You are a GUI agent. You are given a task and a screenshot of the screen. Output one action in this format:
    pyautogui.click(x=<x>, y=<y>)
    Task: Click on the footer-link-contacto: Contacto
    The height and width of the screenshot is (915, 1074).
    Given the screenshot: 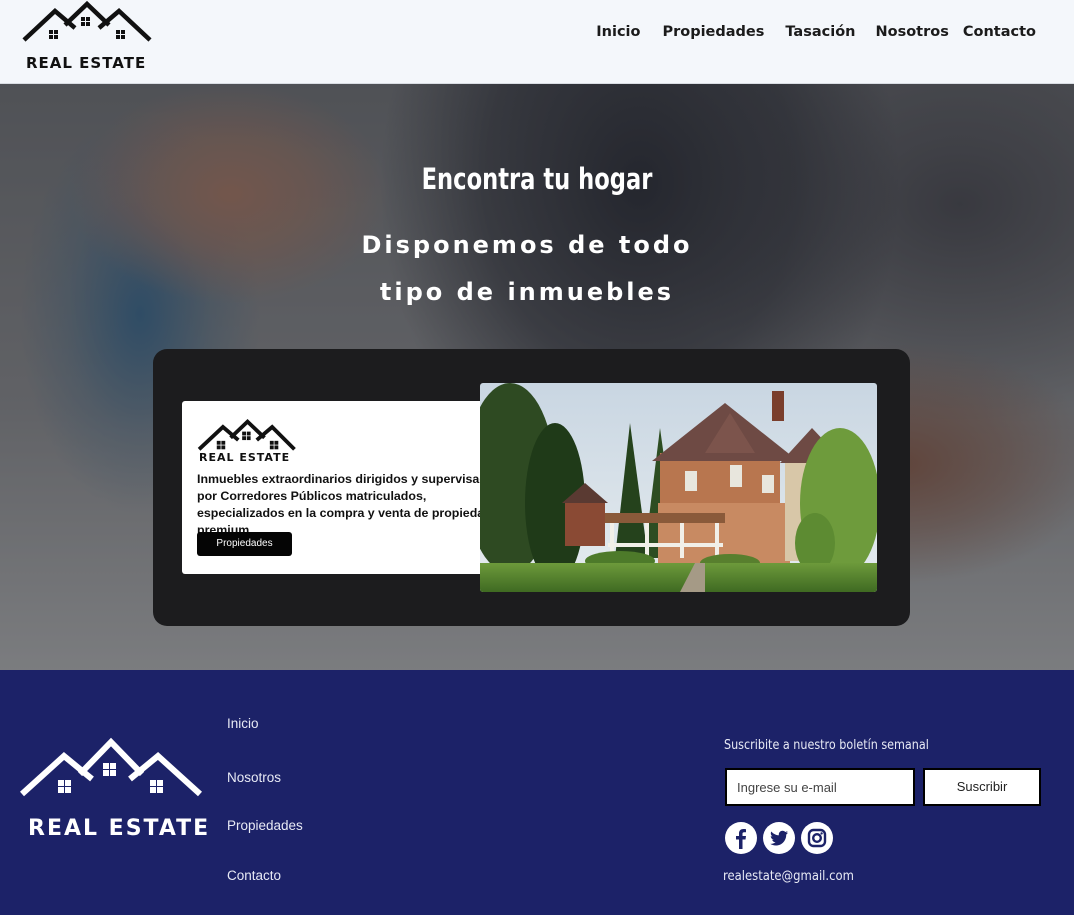 What is the action you would take?
    pyautogui.click(x=254, y=875)
    